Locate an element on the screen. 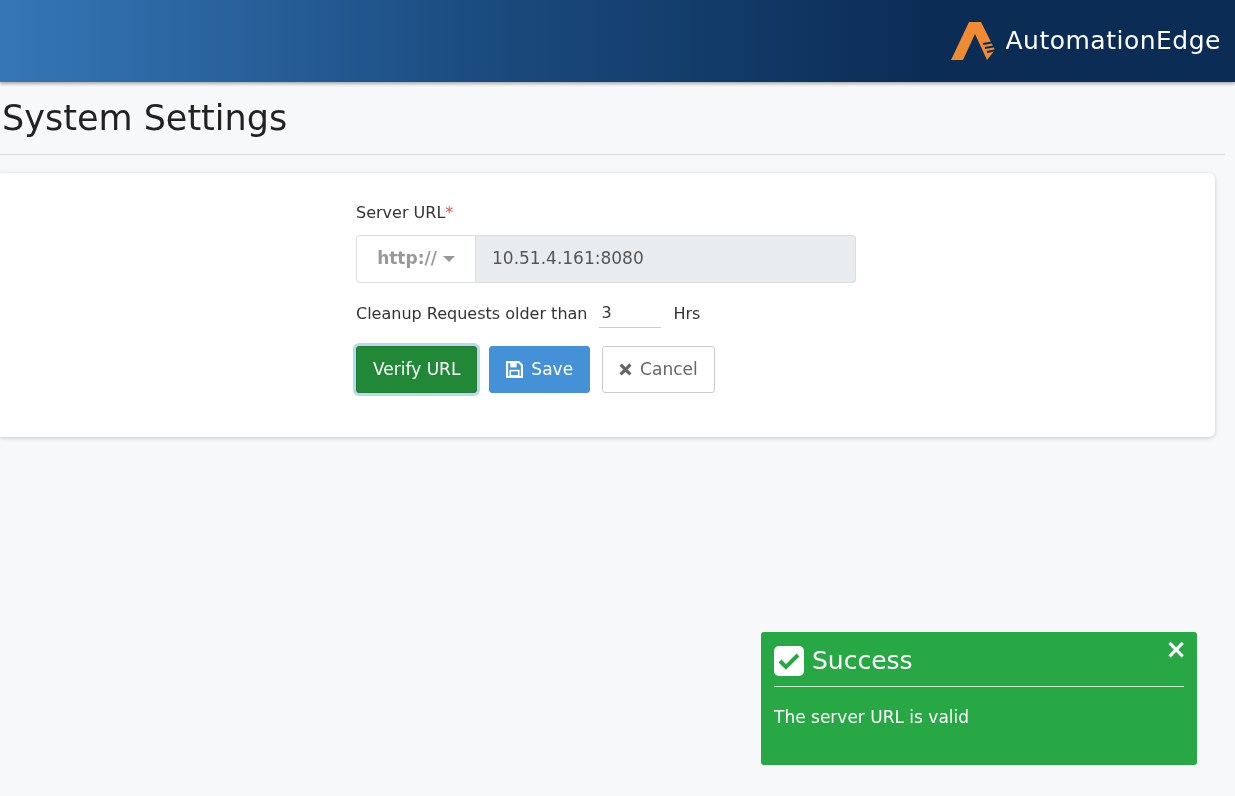 The height and width of the screenshot is (796, 1235). unit-label: Hrs is located at coordinates (687, 313).